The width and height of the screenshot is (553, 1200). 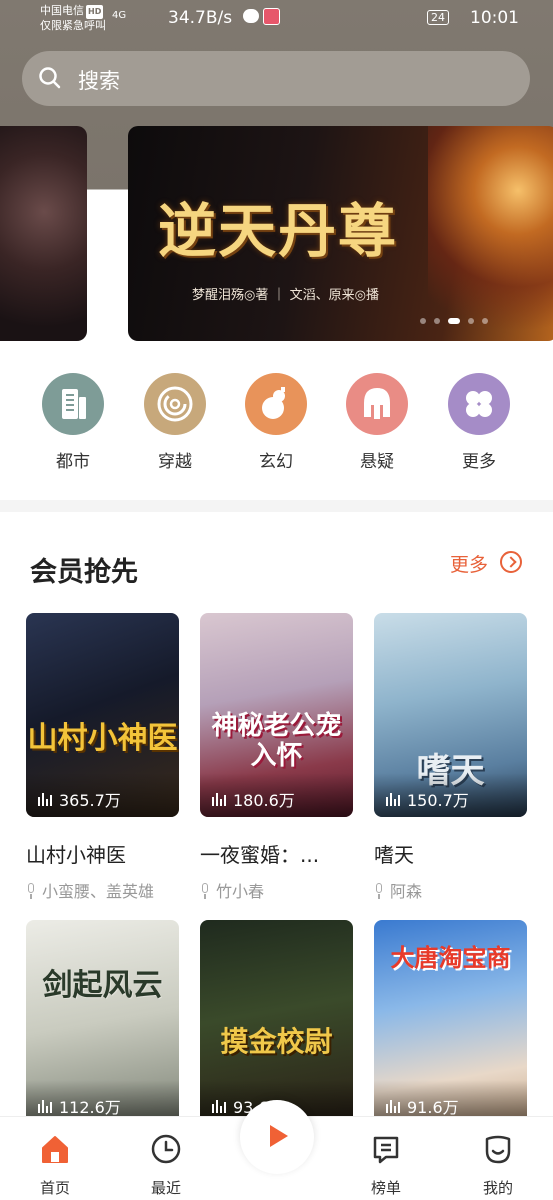 I want to click on nav-label: 最近, so click(x=165, y=1188).